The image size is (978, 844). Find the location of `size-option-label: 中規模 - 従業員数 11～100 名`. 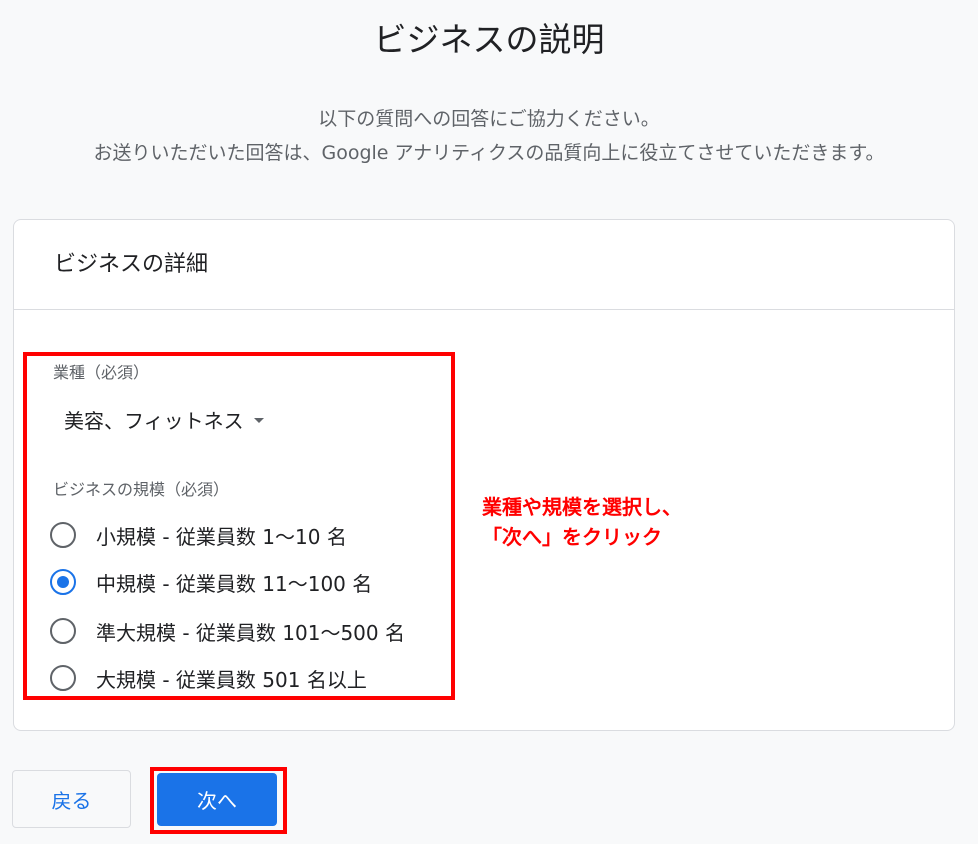

size-option-label: 中規模 - 従業員数 11～100 名 is located at coordinates (234, 583).